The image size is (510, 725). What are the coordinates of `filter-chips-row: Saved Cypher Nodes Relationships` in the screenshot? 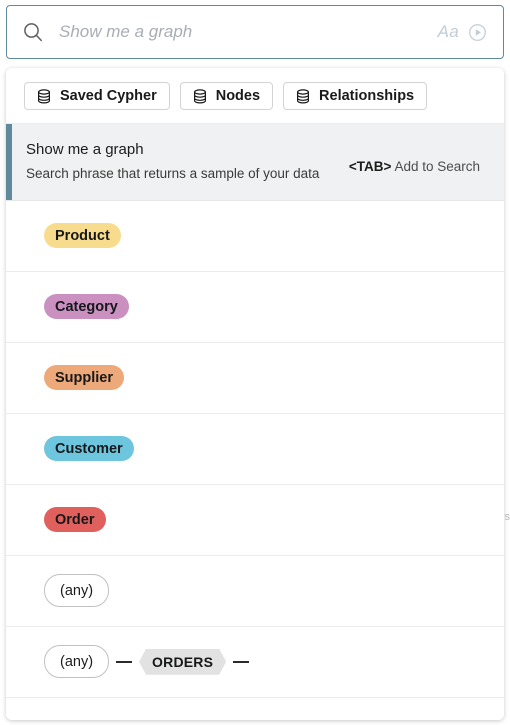 It's located at (255, 96).